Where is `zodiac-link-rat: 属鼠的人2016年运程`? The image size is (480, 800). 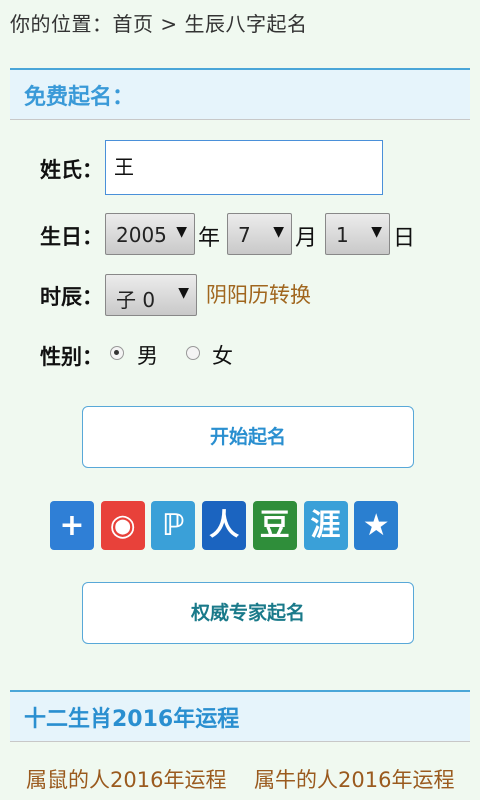 zodiac-link-rat: 属鼠的人2016年运程 is located at coordinates (126, 779).